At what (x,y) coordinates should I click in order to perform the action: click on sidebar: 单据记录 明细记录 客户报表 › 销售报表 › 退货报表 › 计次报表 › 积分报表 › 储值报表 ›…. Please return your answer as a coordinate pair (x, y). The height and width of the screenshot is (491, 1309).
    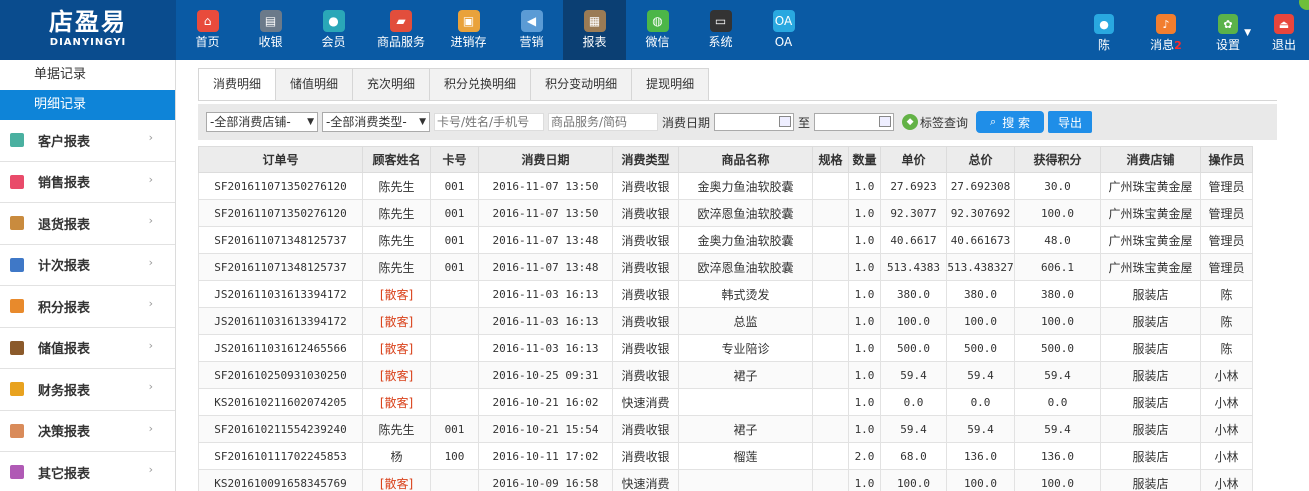
    Looking at the image, I should click on (88, 275).